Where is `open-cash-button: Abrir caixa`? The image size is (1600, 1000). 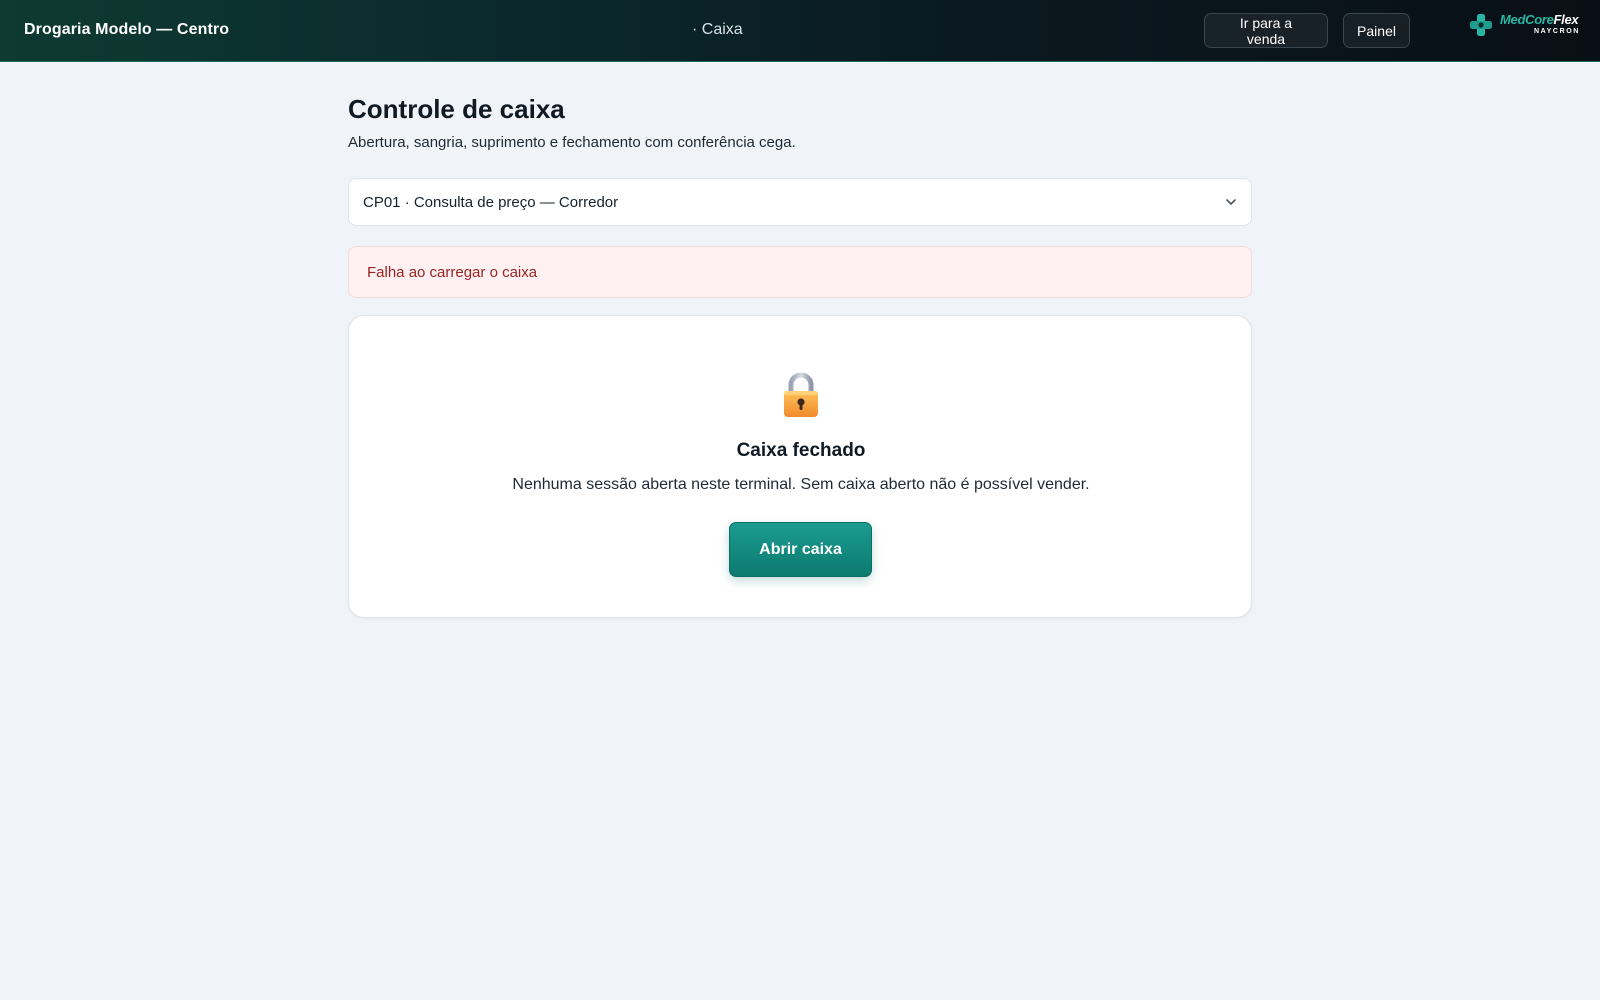 open-cash-button: Abrir caixa is located at coordinates (800, 549).